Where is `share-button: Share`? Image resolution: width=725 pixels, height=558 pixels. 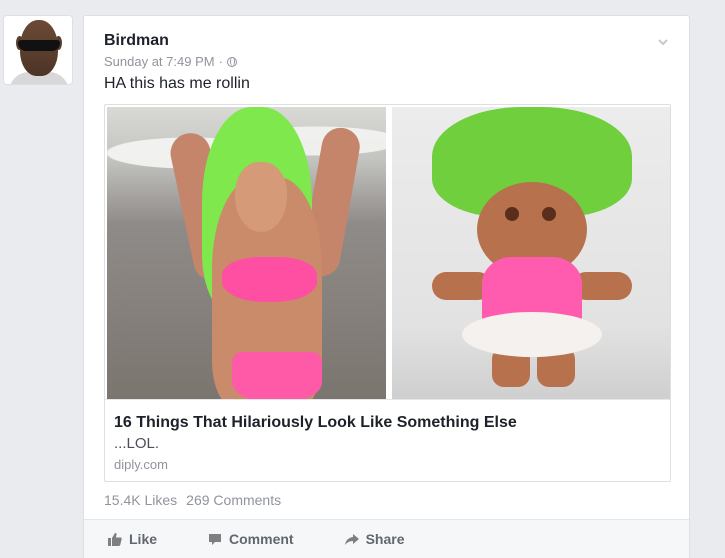 share-button: Share is located at coordinates (374, 539).